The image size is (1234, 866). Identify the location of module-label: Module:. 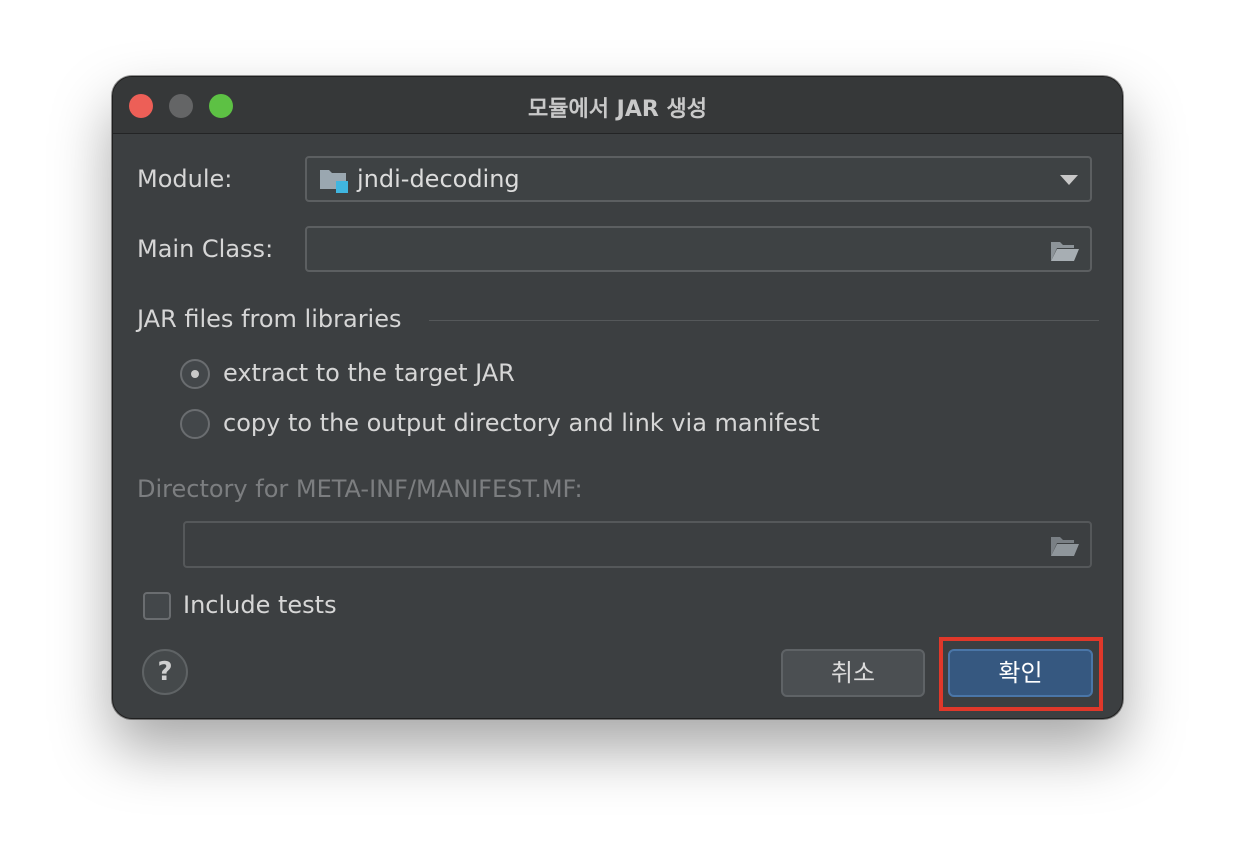
(185, 179).